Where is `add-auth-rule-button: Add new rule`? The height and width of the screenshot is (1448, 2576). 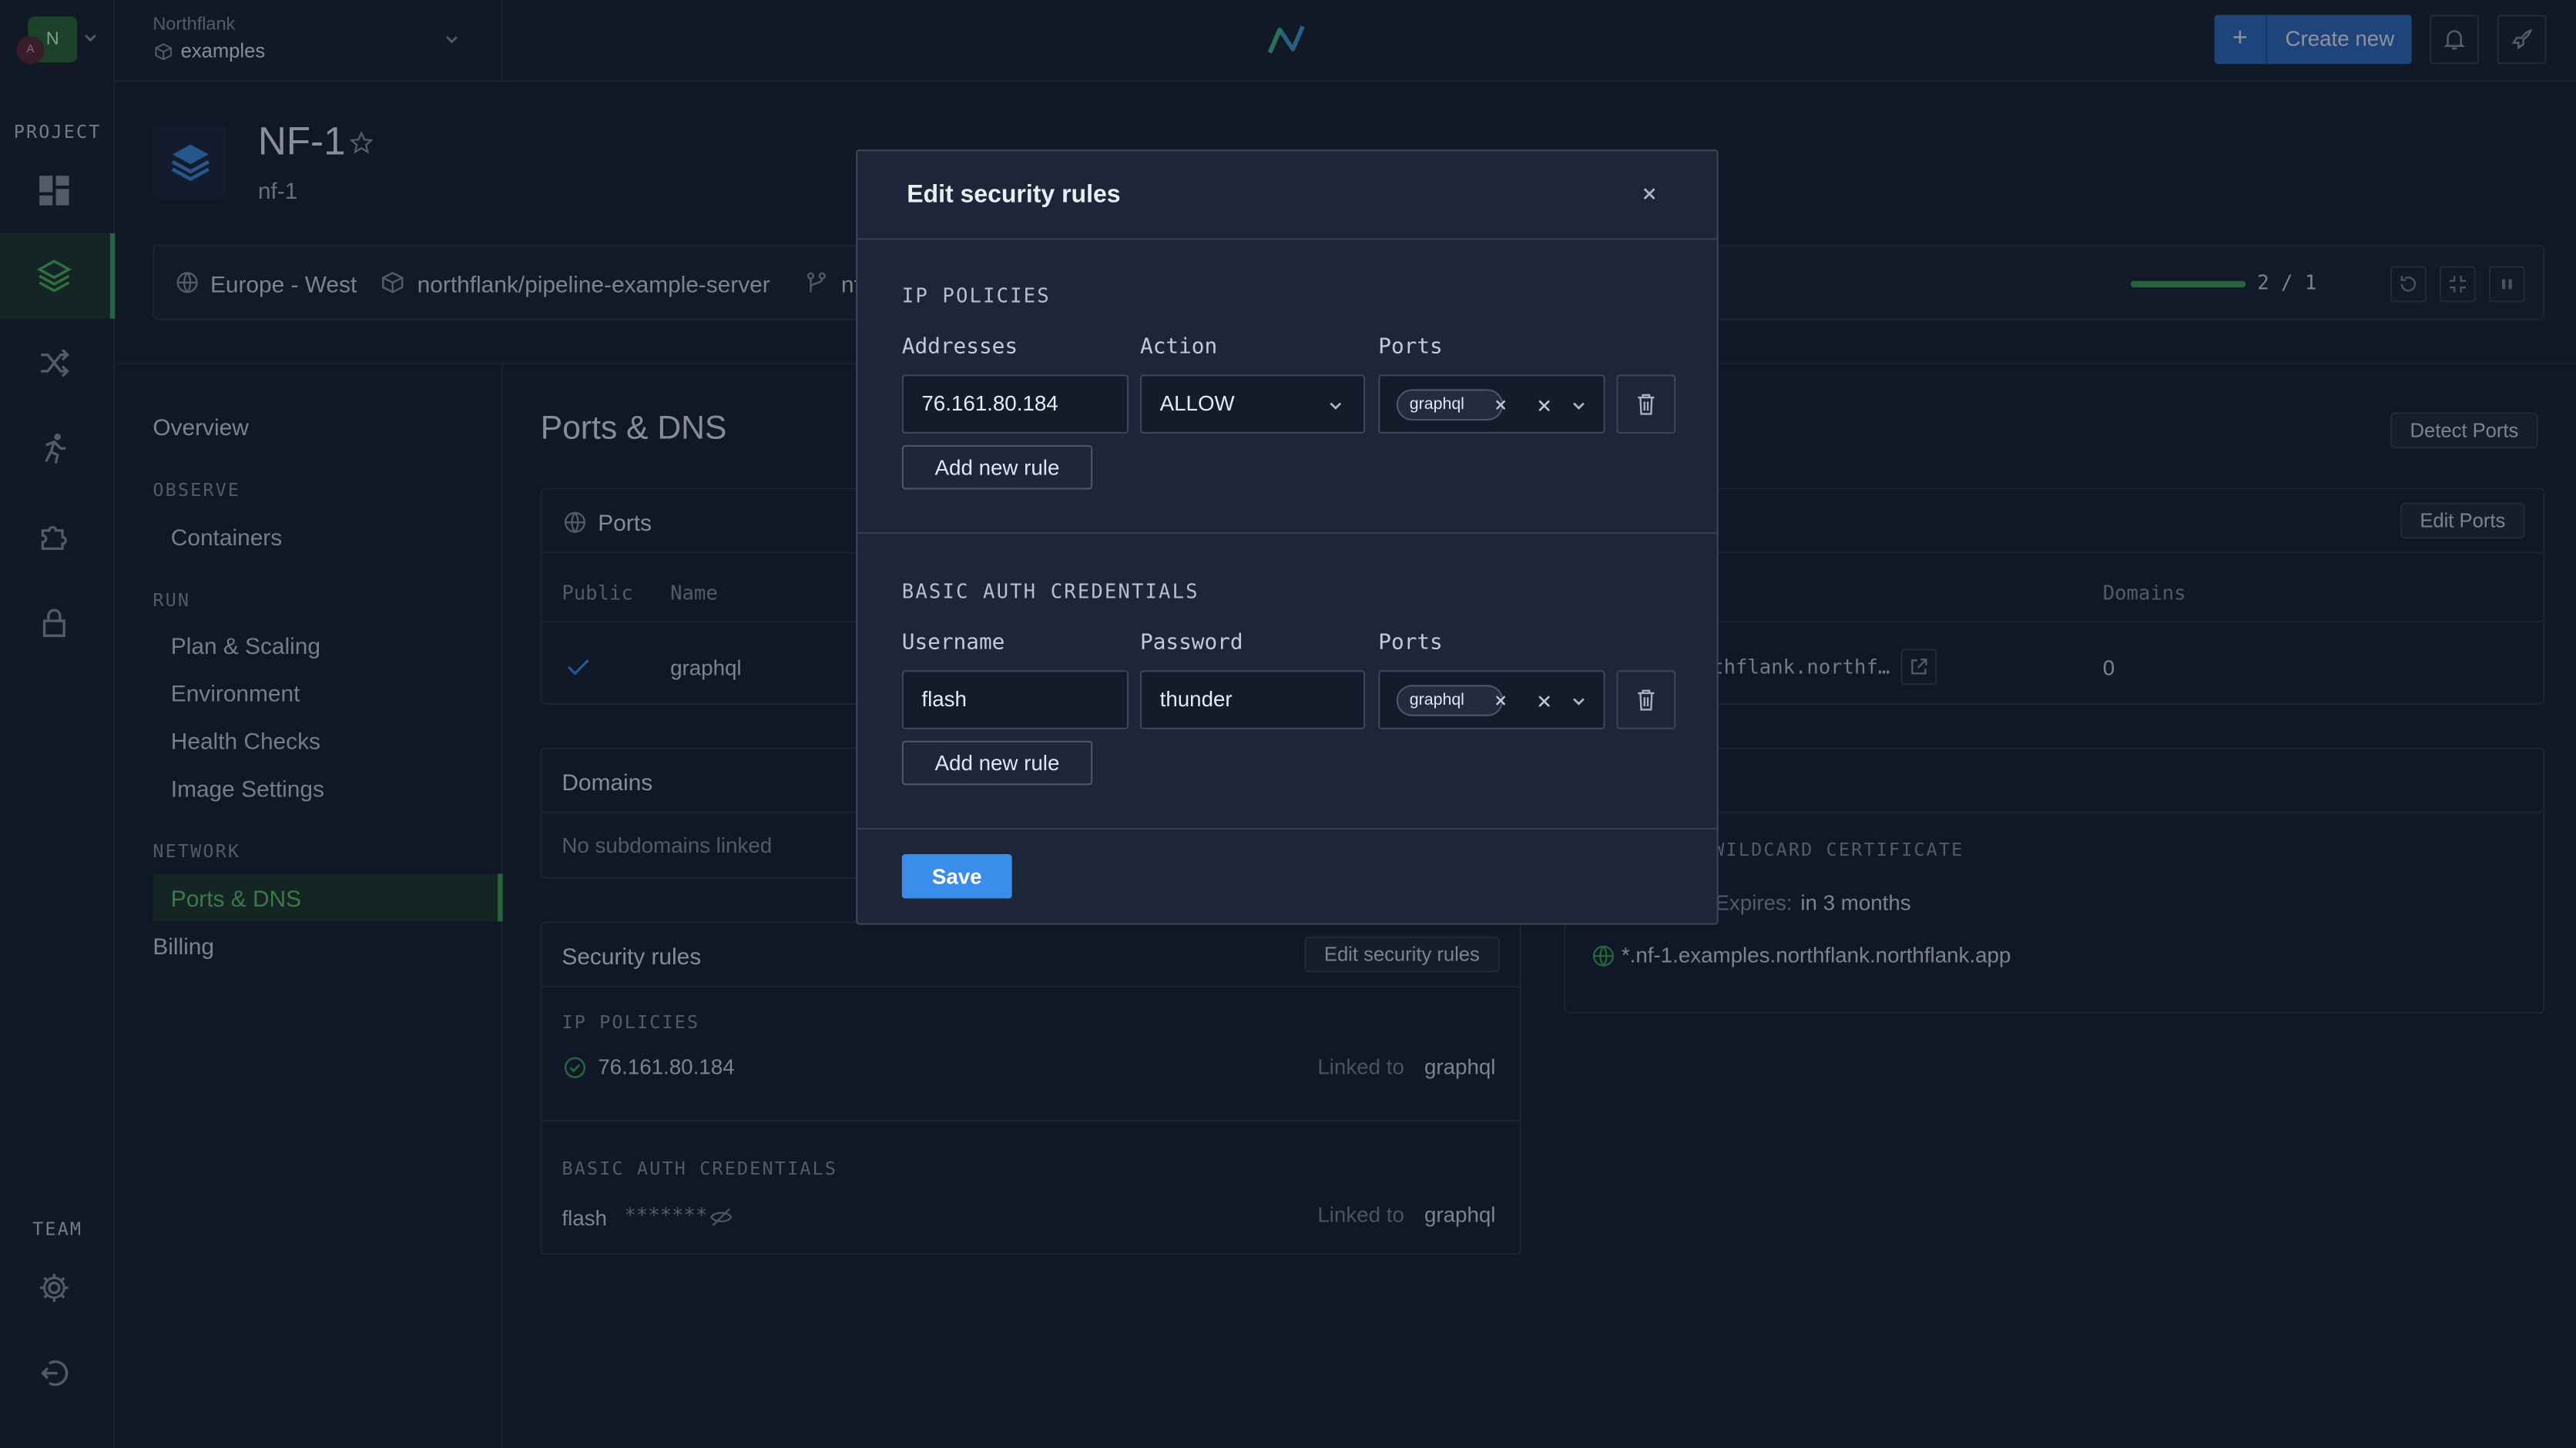 add-auth-rule-button: Add new rule is located at coordinates (997, 763).